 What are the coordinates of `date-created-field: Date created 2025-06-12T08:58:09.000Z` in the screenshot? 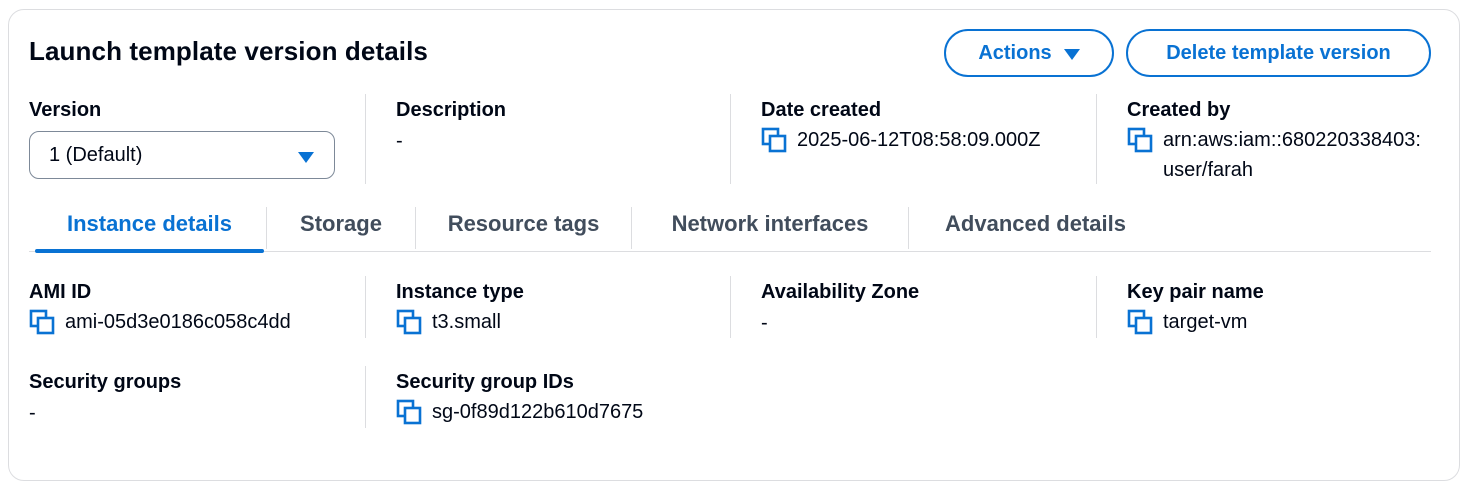 It's located at (902, 139).